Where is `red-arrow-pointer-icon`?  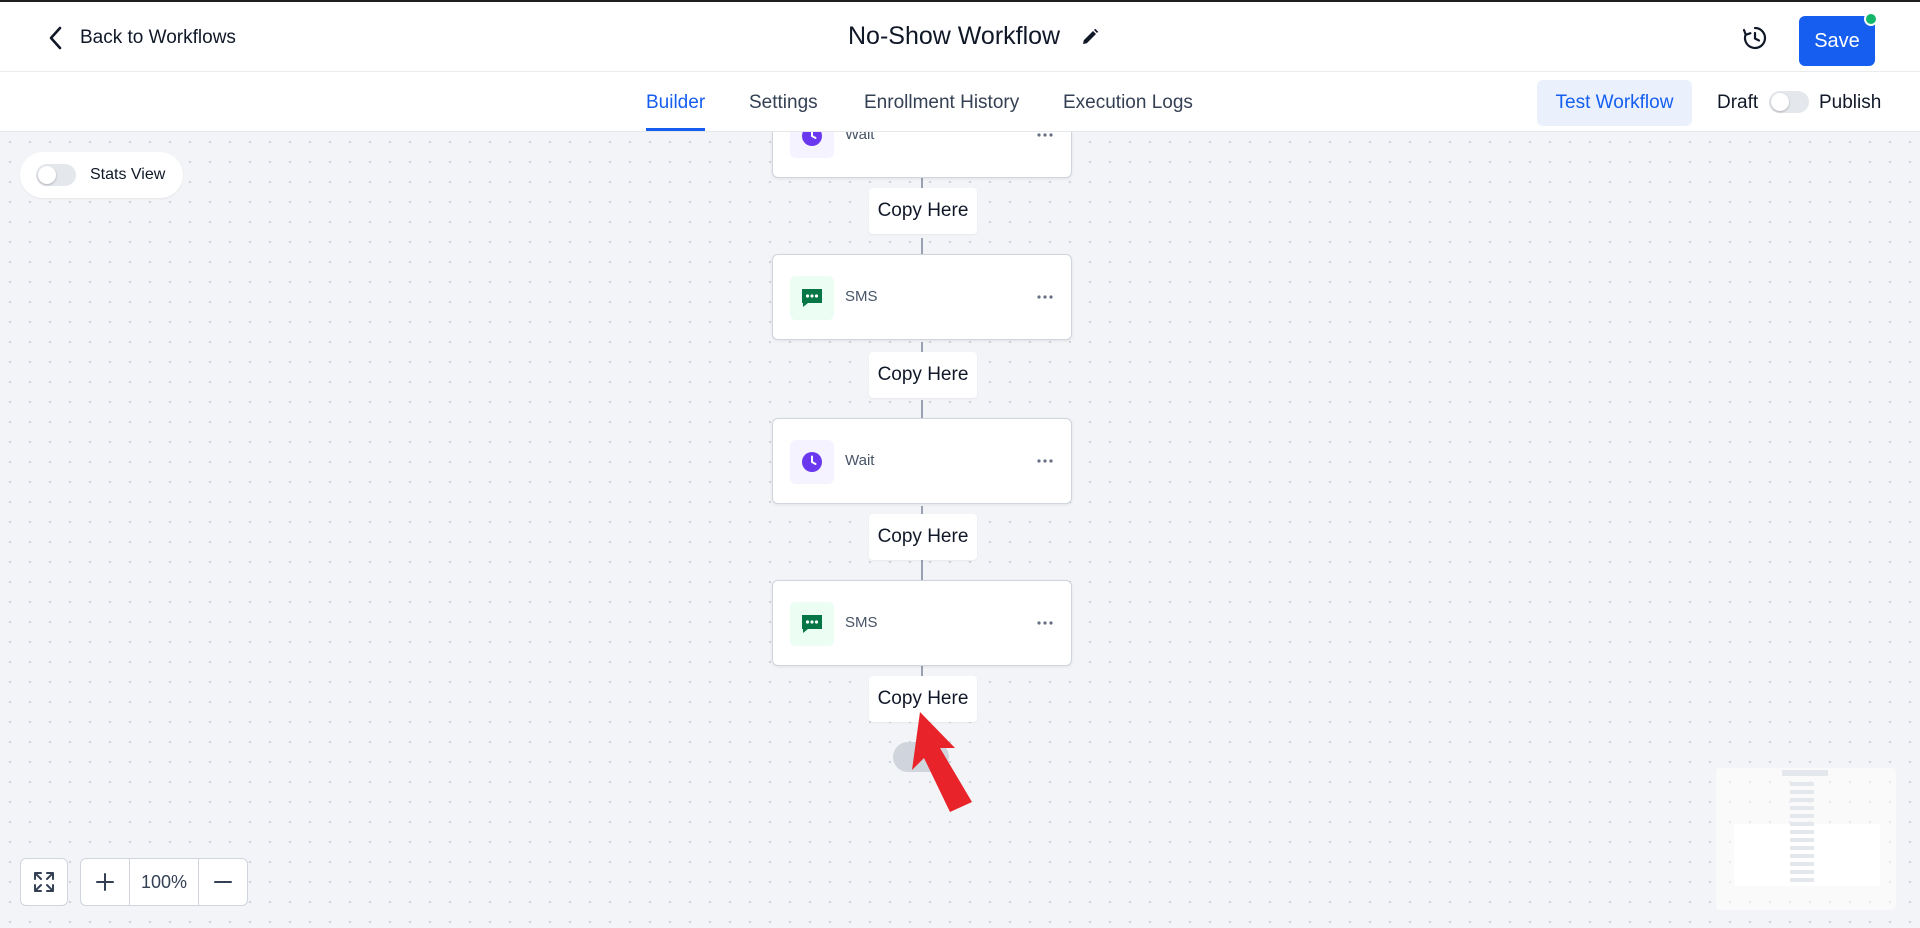 red-arrow-pointer-icon is located at coordinates (942, 762).